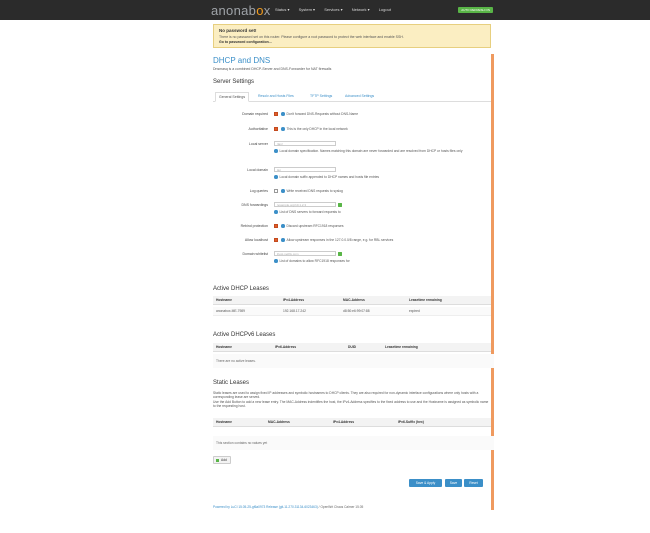 The height and width of the screenshot is (533, 650). I want to click on col-duid: DUID, so click(352, 347).